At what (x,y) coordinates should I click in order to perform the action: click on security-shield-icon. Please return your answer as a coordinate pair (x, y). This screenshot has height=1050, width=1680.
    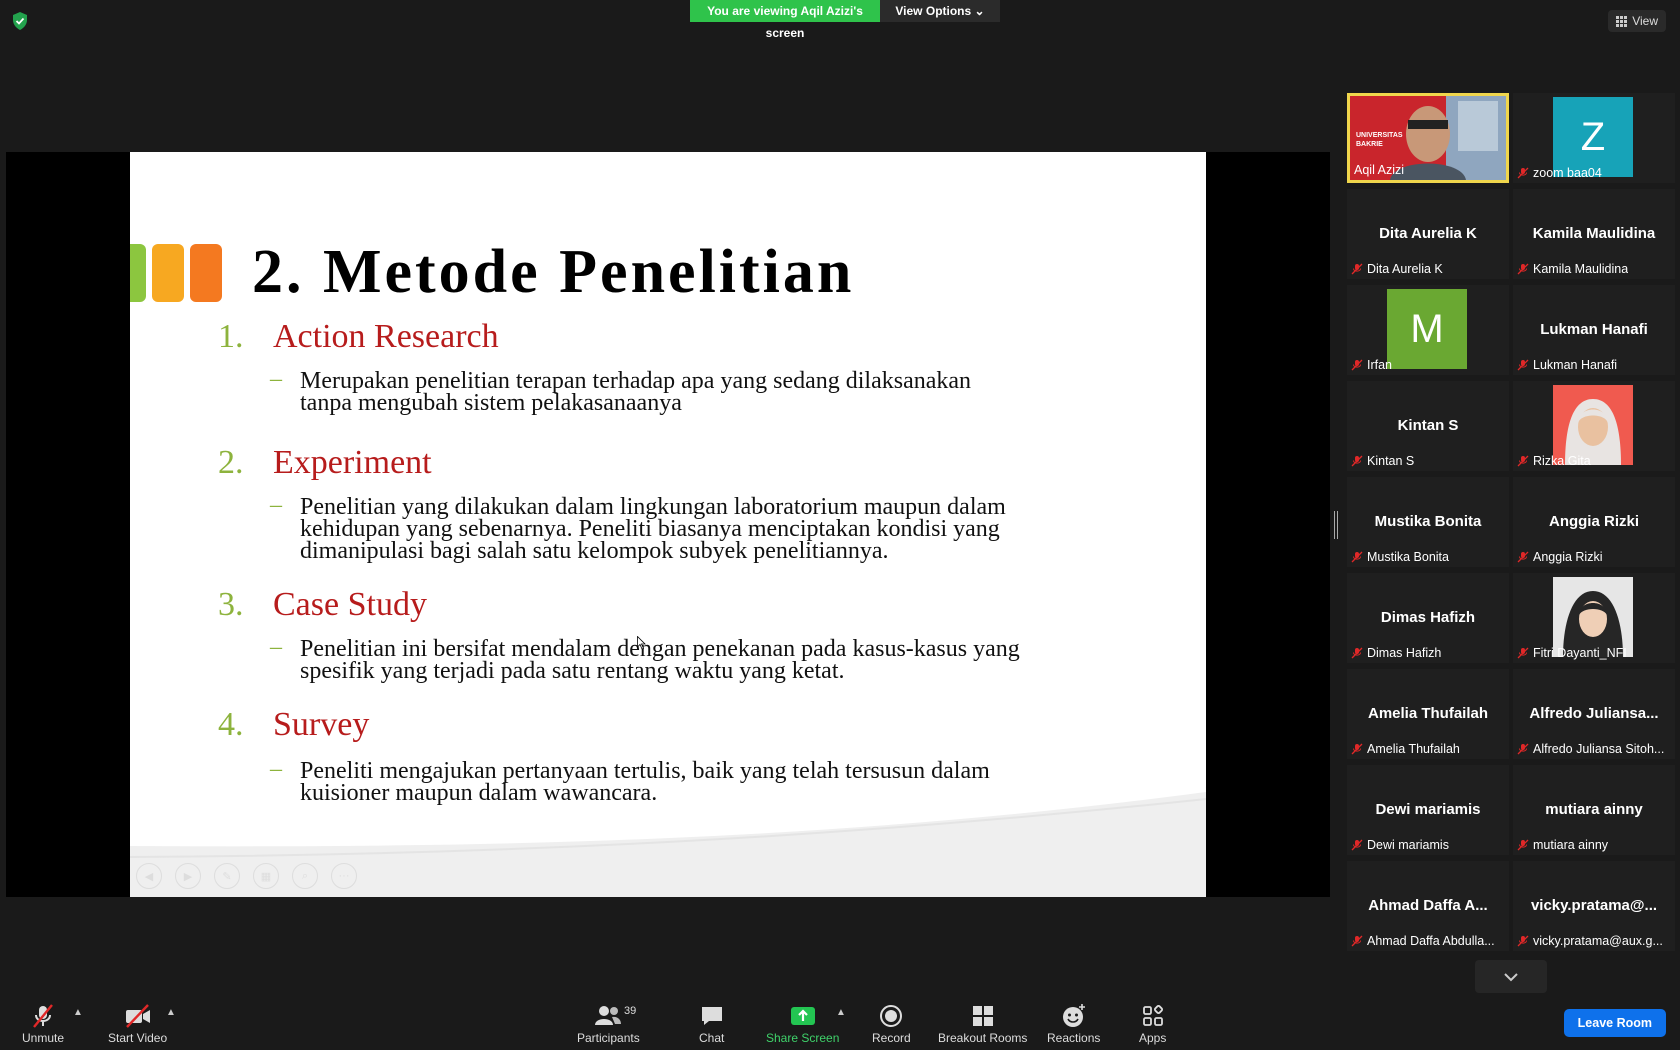
    Looking at the image, I should click on (20, 21).